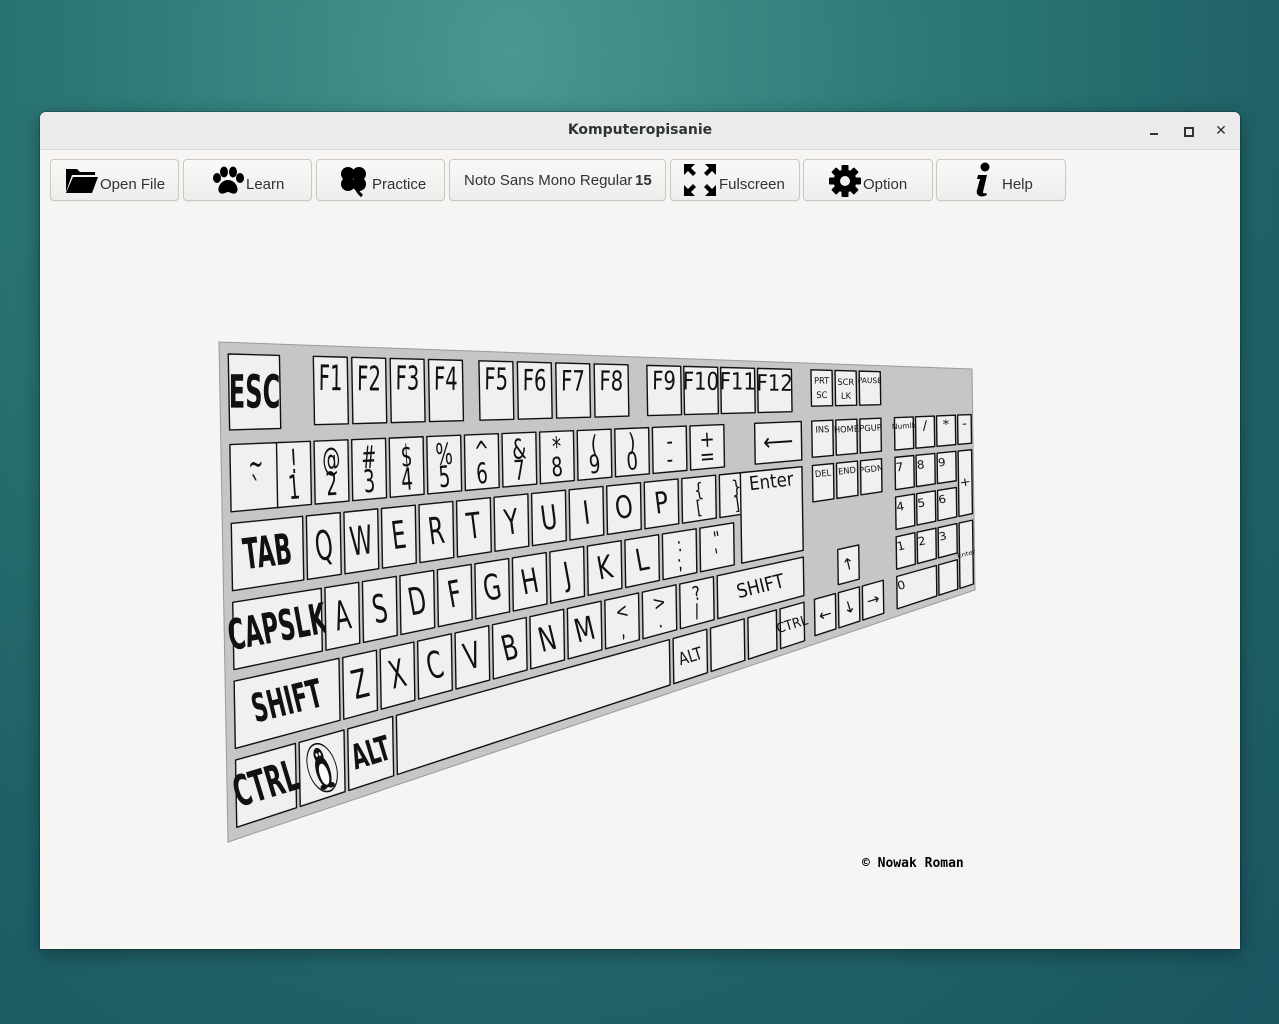  What do you see at coordinates (948, 577) in the screenshot?
I see `key-num-decimal` at bounding box center [948, 577].